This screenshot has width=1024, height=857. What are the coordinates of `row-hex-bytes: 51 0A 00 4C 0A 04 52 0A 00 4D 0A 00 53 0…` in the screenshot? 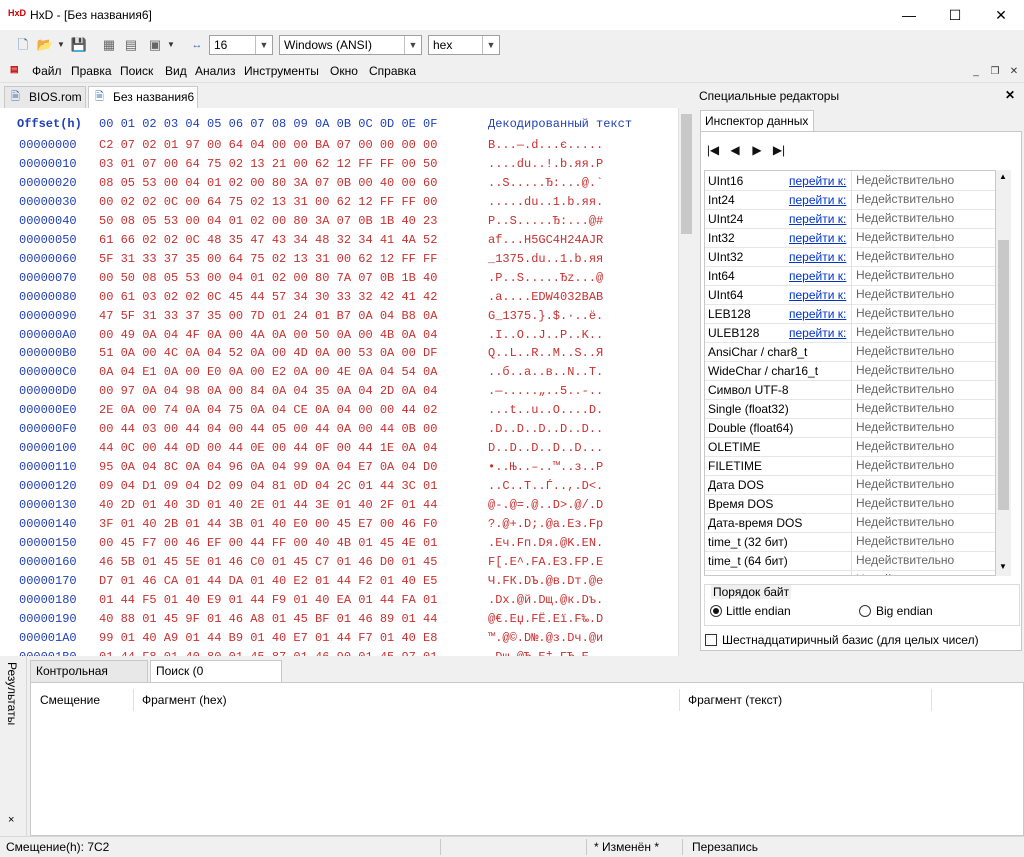 It's located at (268, 353).